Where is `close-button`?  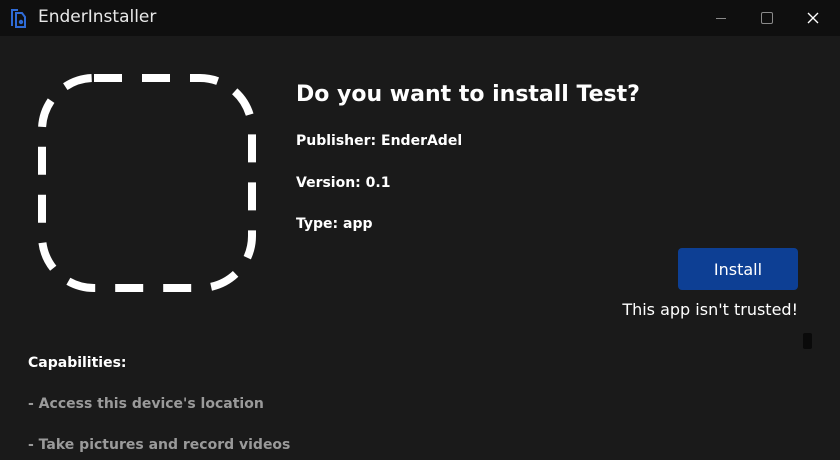 close-button is located at coordinates (813, 18).